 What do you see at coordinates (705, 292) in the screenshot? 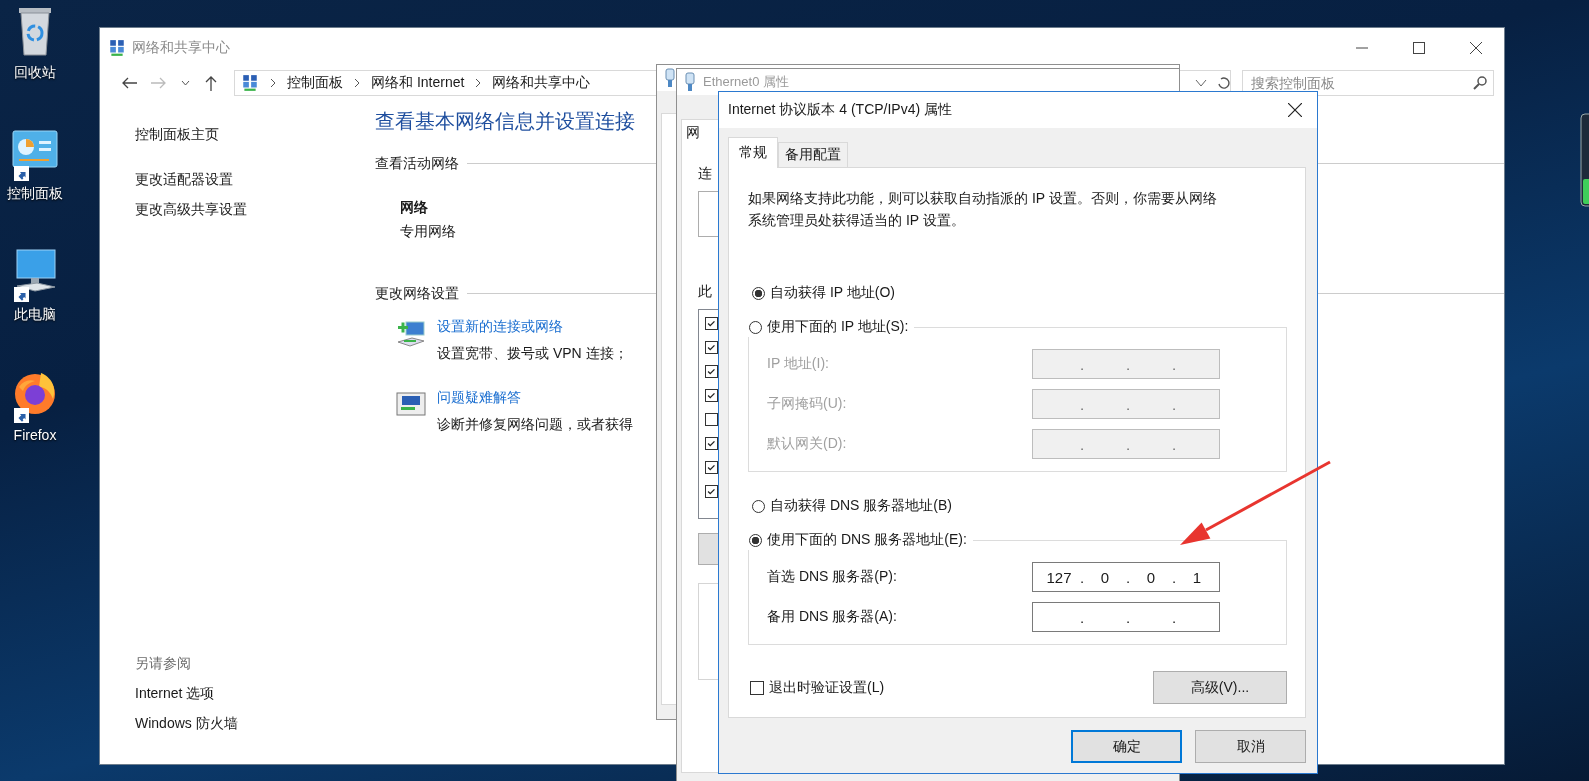
I see `field-label: 此` at bounding box center [705, 292].